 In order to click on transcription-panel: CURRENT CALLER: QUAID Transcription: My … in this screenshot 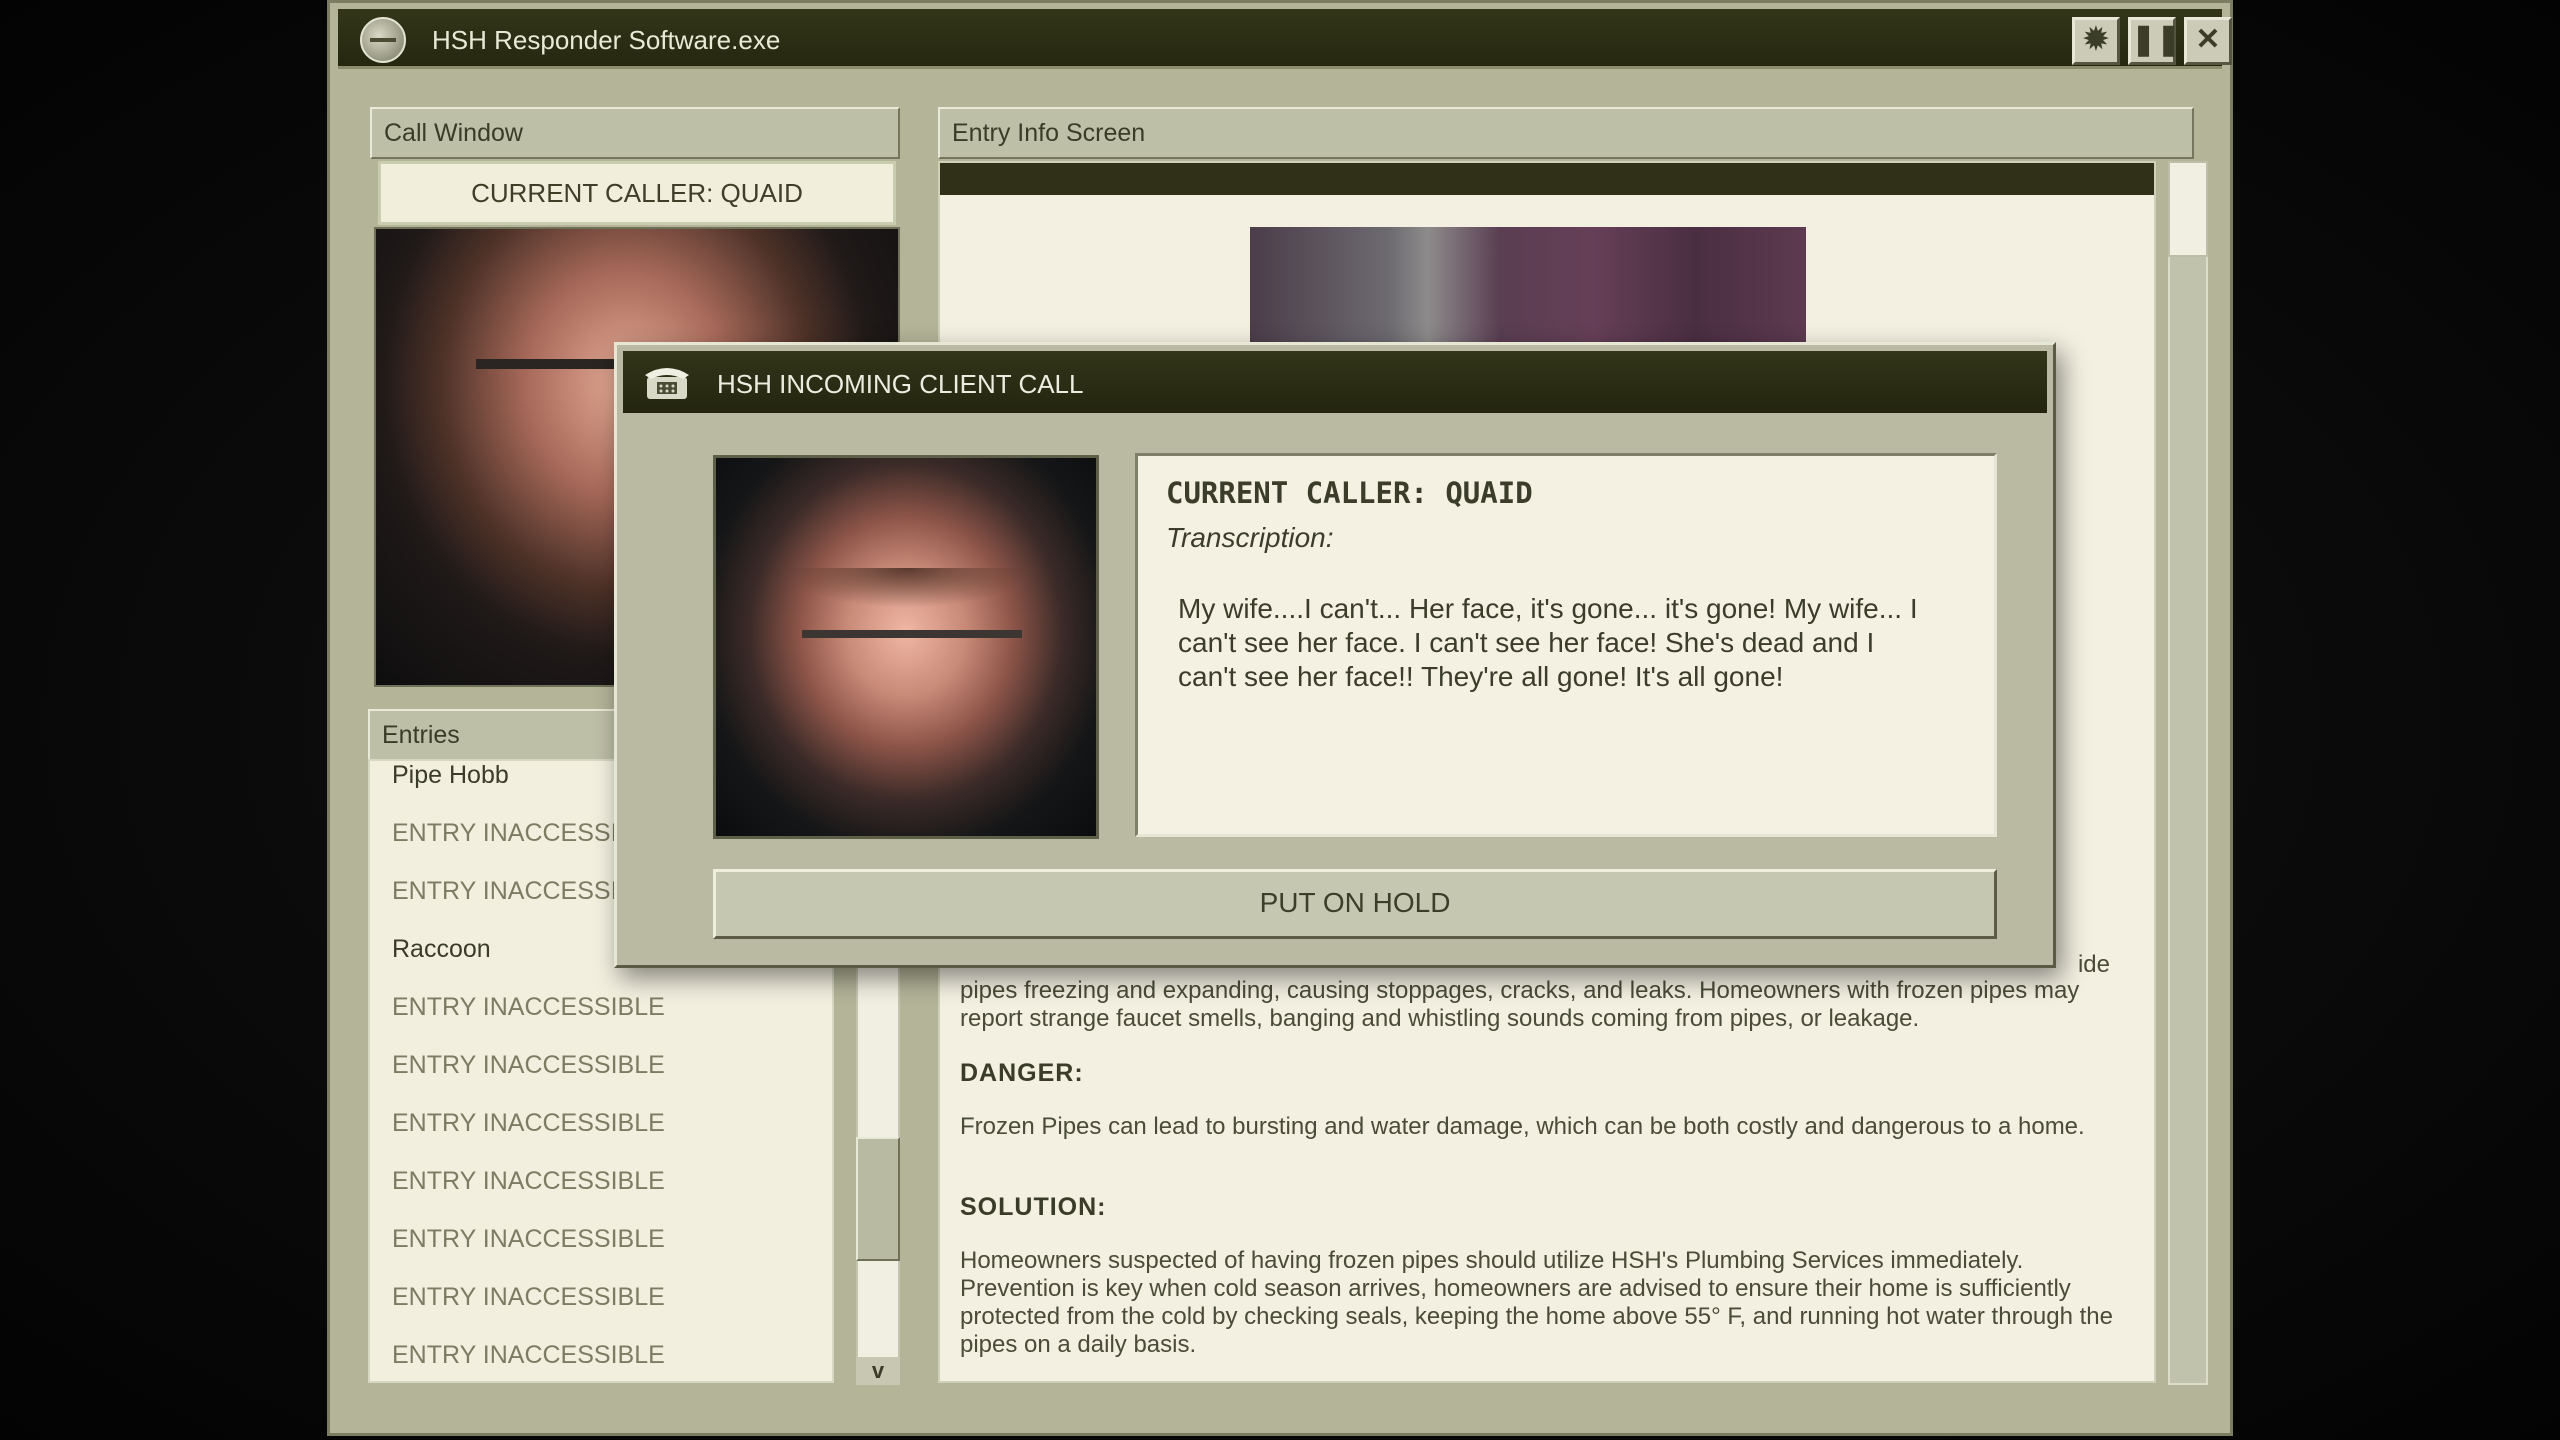, I will do `click(1566, 645)`.